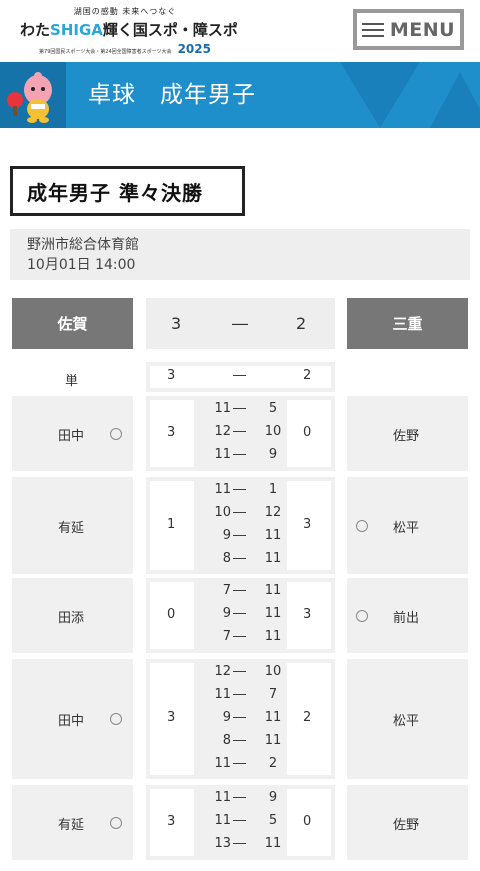 The height and width of the screenshot is (871, 480). I want to click on total-score-right: 2, so click(301, 323).